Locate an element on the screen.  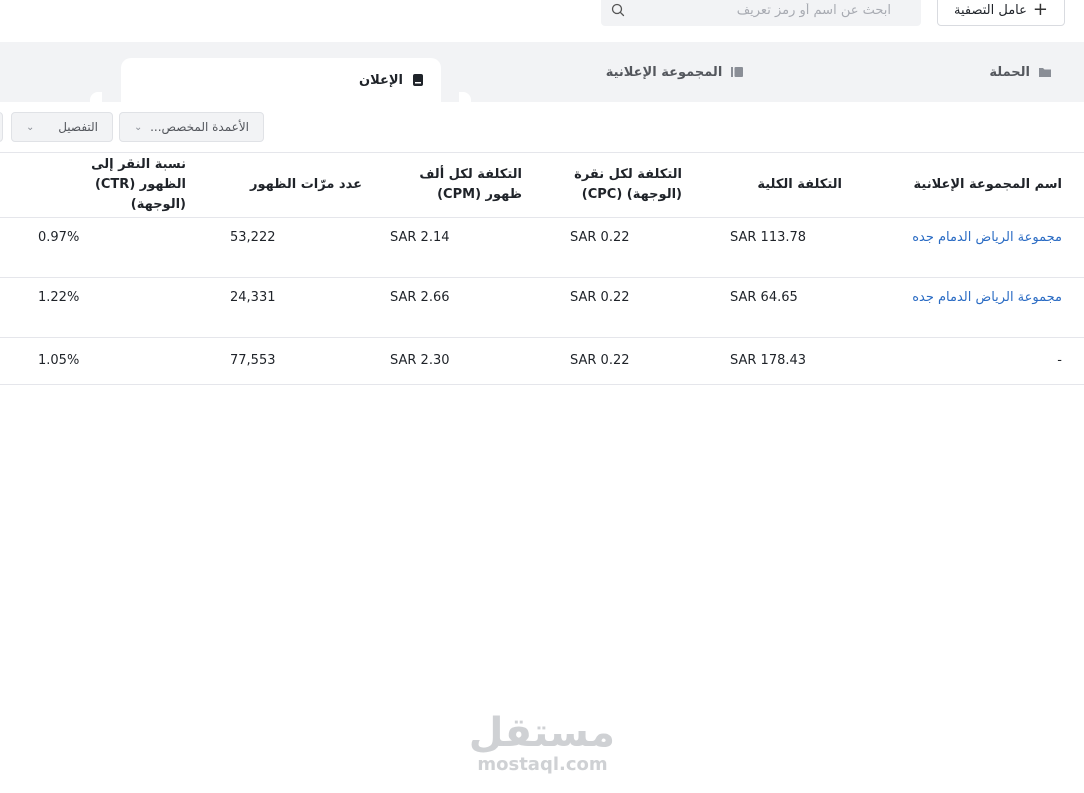
tab-campaign: الحملة is located at coordinates (1015, 72).